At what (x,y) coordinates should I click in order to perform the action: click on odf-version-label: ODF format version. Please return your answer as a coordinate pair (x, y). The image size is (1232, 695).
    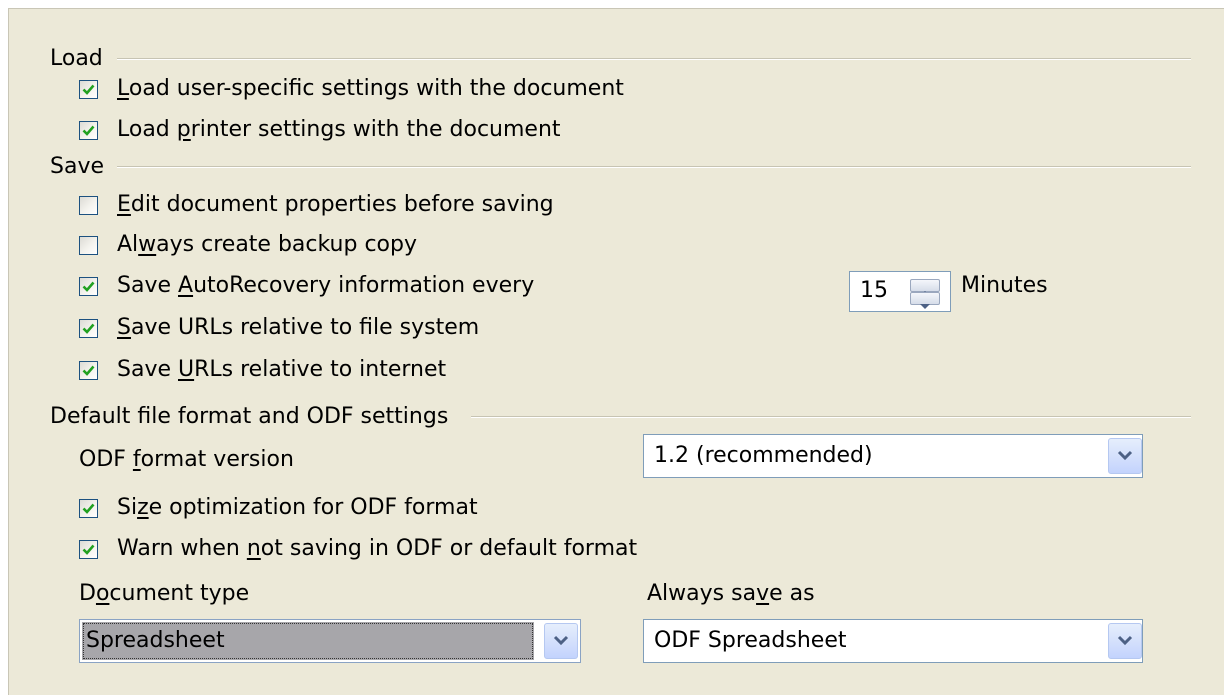
    Looking at the image, I should click on (186, 459).